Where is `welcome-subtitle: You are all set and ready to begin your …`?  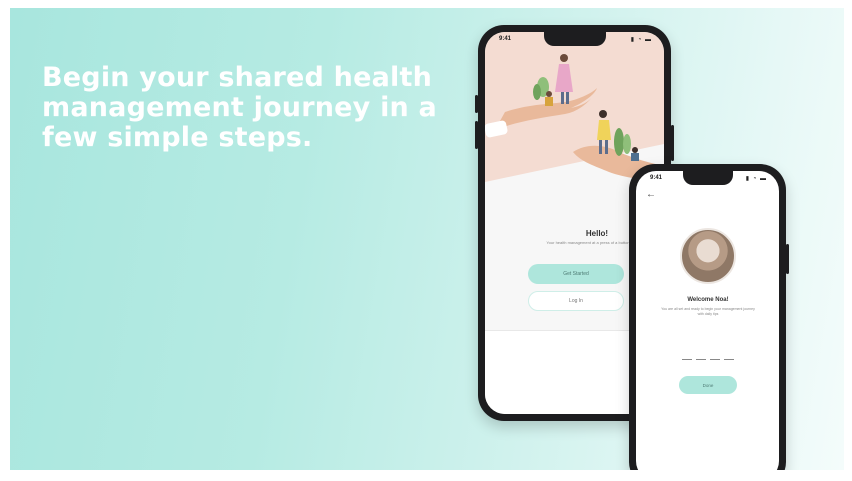
welcome-subtitle: You are all set and ready to begin your … is located at coordinates (708, 311).